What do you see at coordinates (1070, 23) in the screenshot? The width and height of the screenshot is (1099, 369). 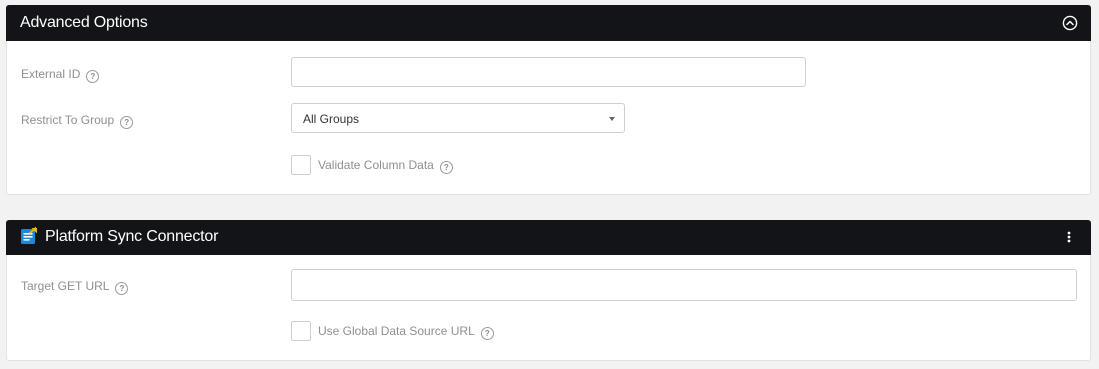 I see `chevron-up-circle-icon` at bounding box center [1070, 23].